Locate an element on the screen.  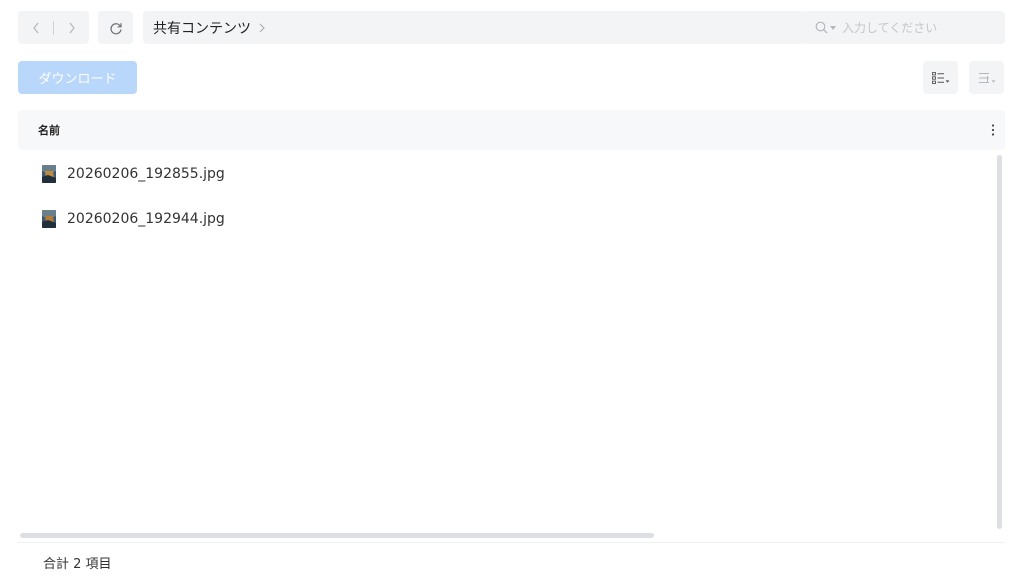
column-menu-button is located at coordinates (993, 130).